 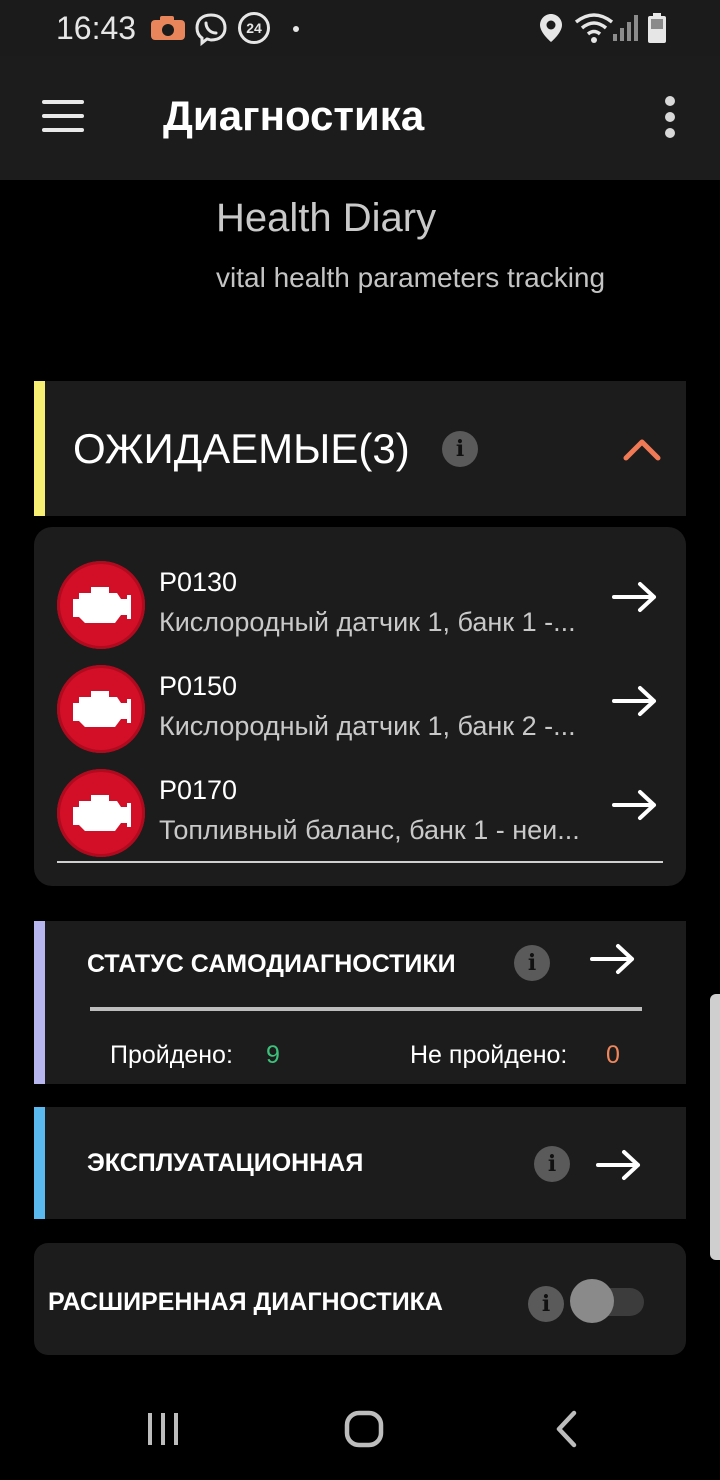 I want to click on collapse-chevron-up-icon, so click(x=642, y=449).